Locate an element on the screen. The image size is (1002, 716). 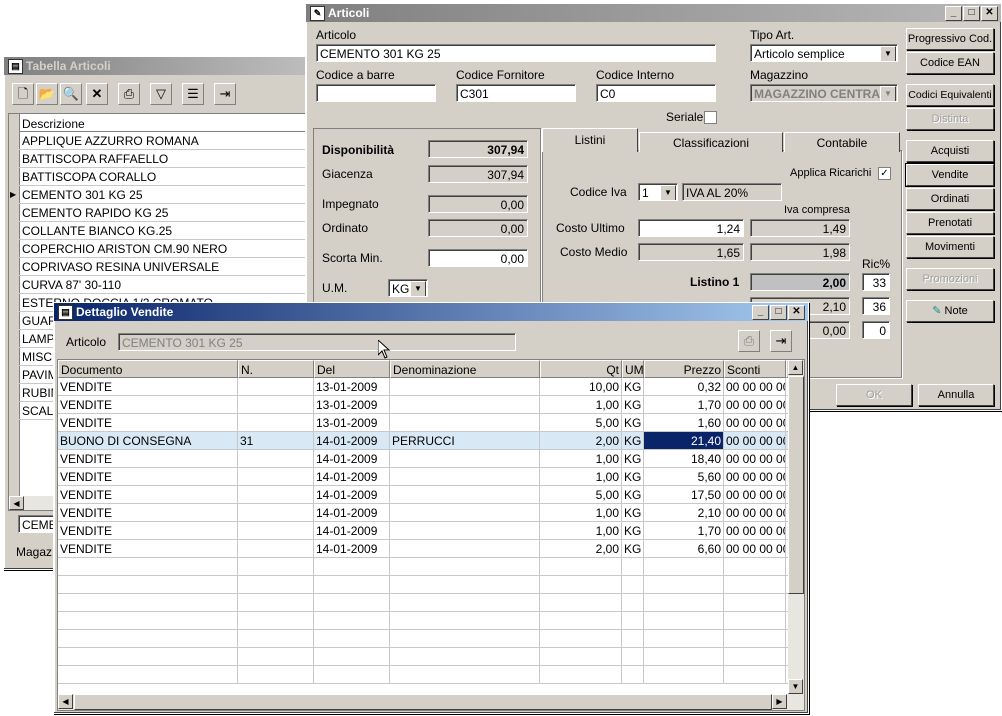
filter-icon: ▽ is located at coordinates (161, 94).